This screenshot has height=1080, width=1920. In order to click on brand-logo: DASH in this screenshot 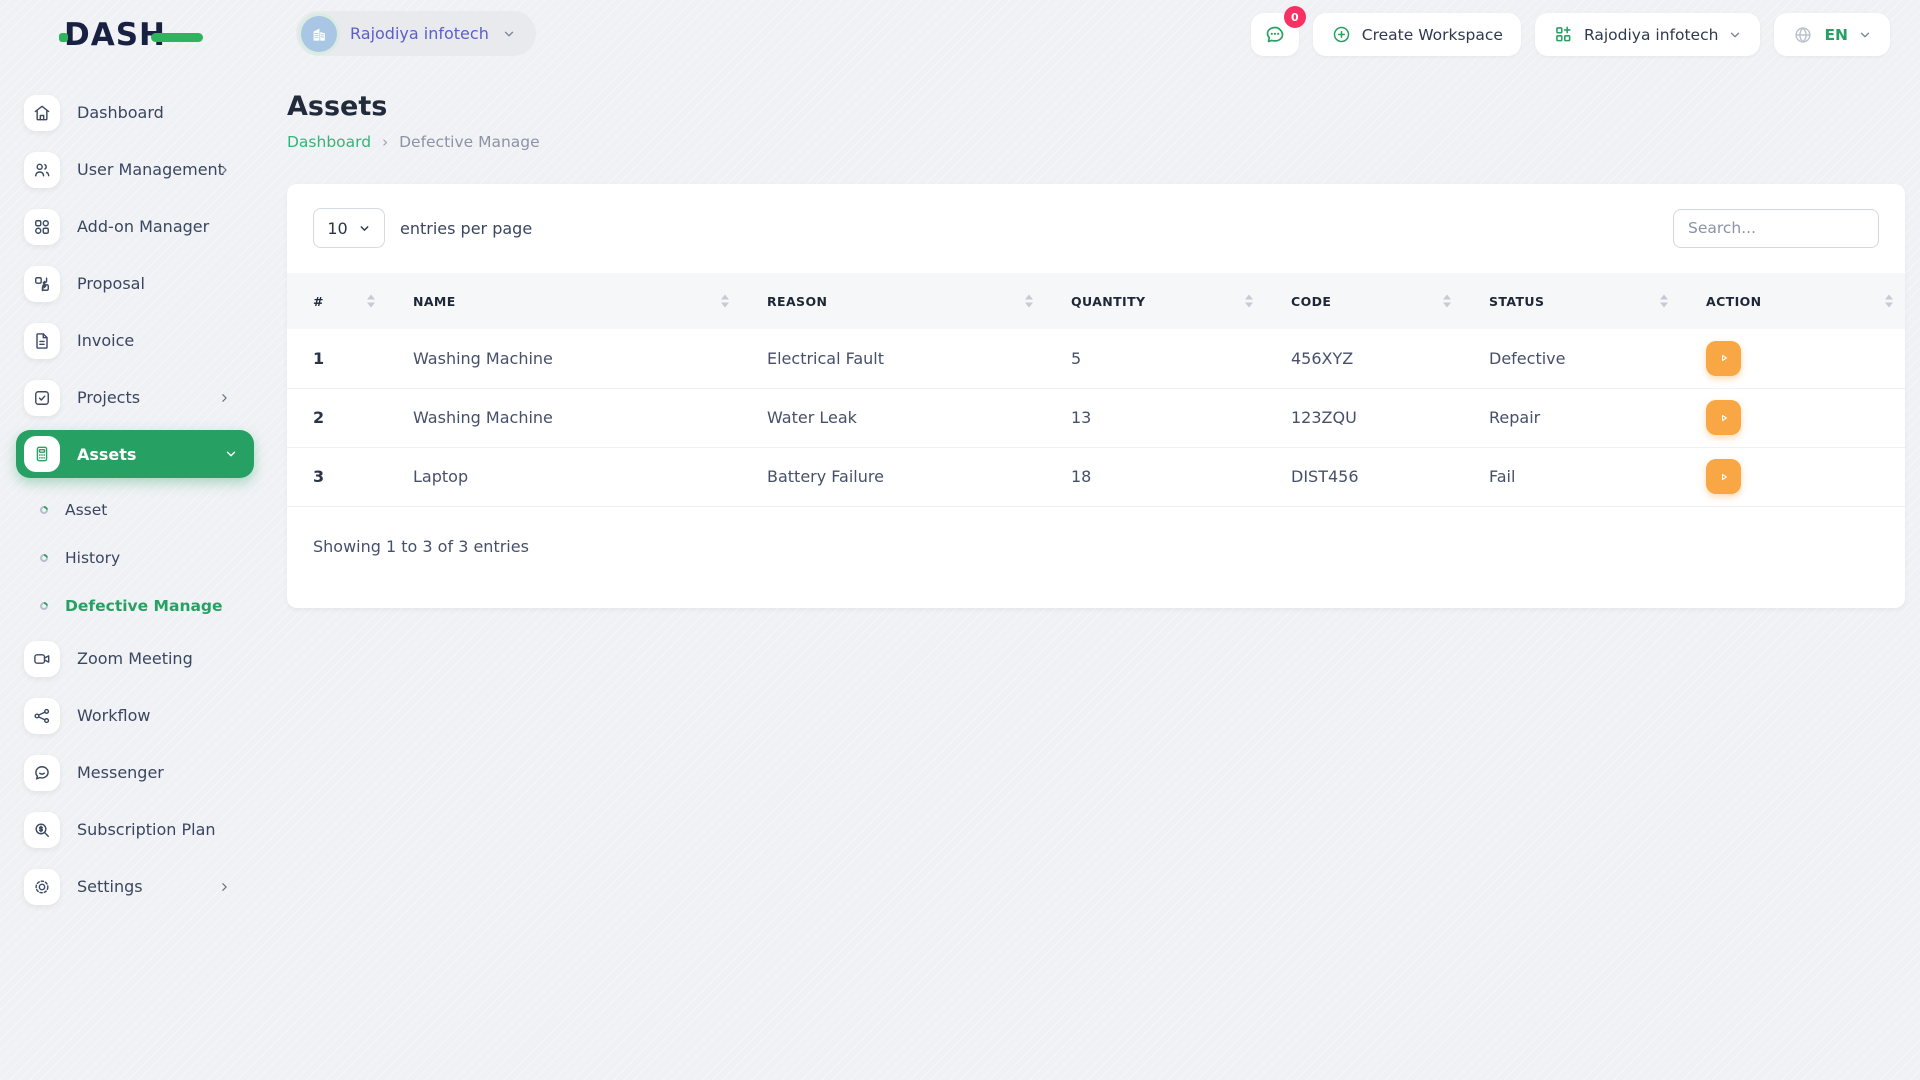, I will do `click(131, 35)`.